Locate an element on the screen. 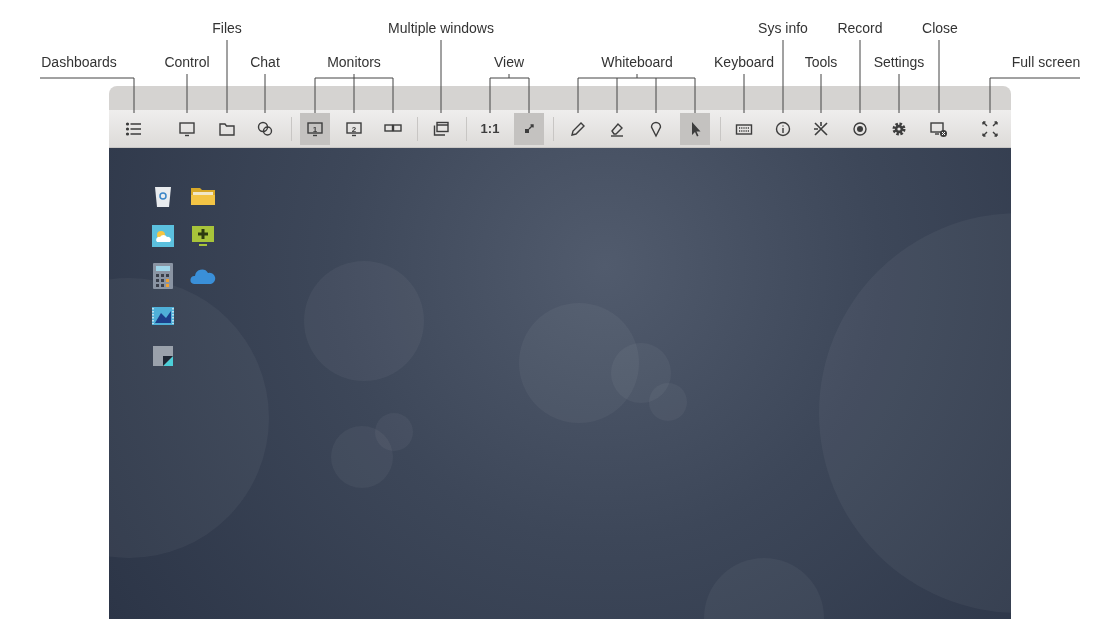 This screenshot has width=1109, height=619. windows-icon is located at coordinates (441, 128).